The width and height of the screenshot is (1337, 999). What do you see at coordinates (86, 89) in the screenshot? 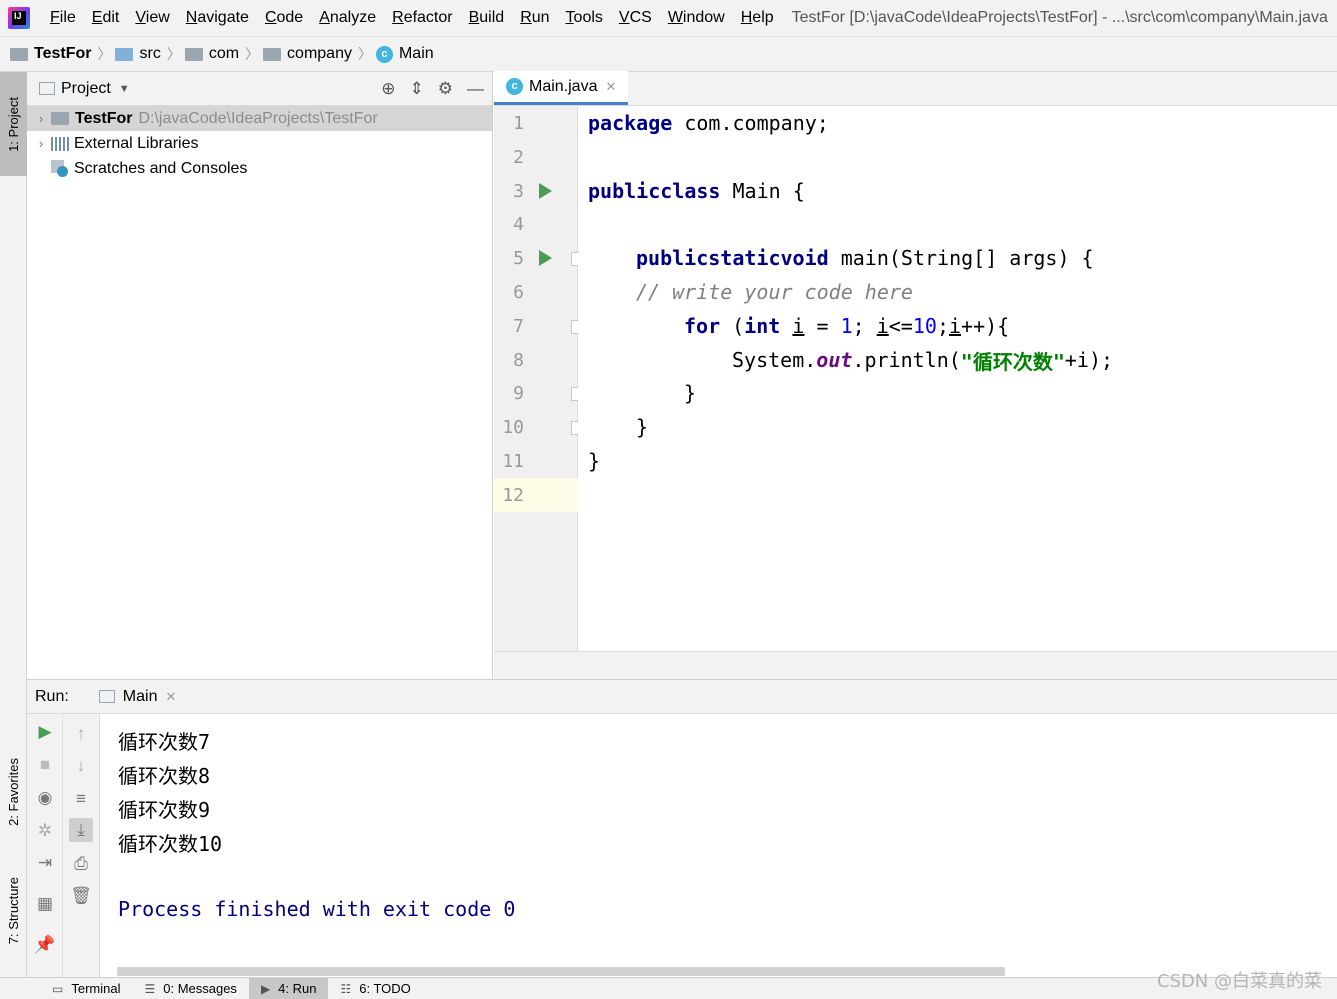
I see `project-panel-title: Project` at bounding box center [86, 89].